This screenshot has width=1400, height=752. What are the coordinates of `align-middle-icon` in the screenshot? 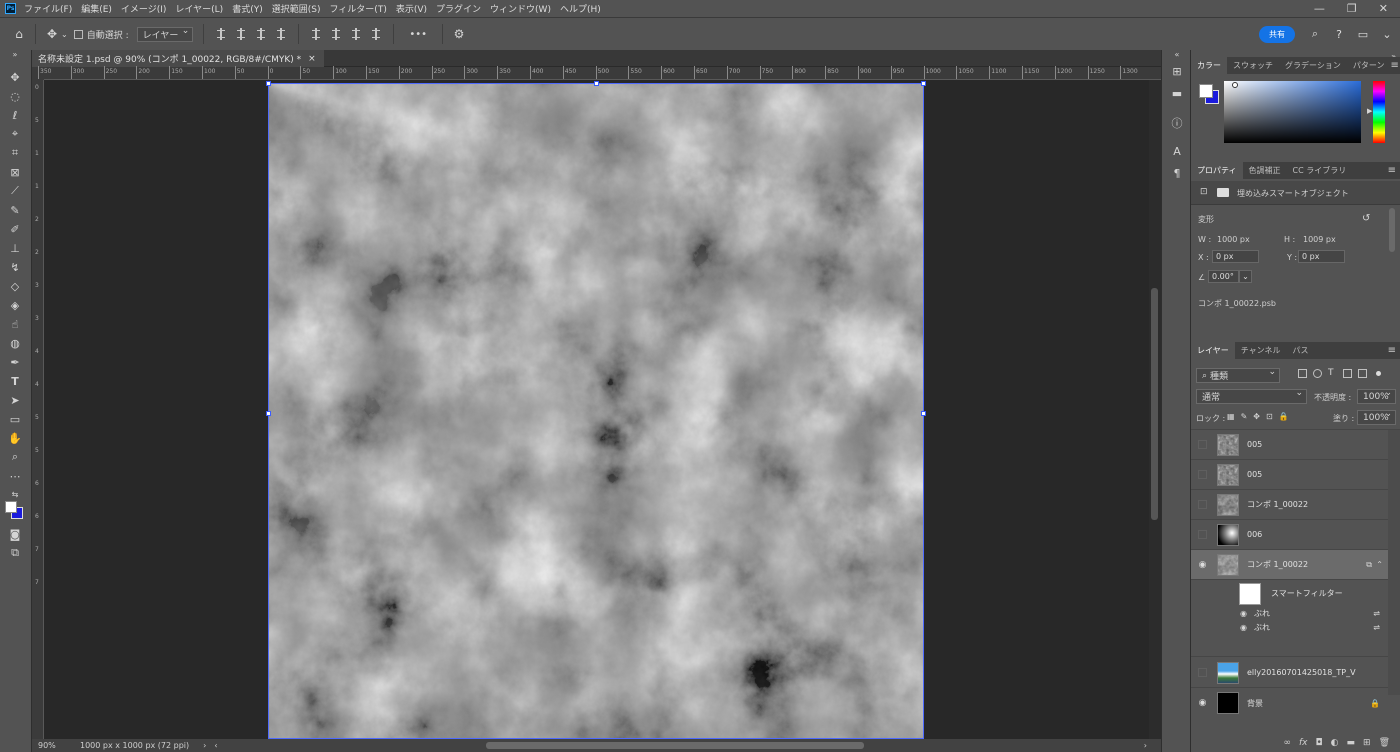 It's located at (336, 34).